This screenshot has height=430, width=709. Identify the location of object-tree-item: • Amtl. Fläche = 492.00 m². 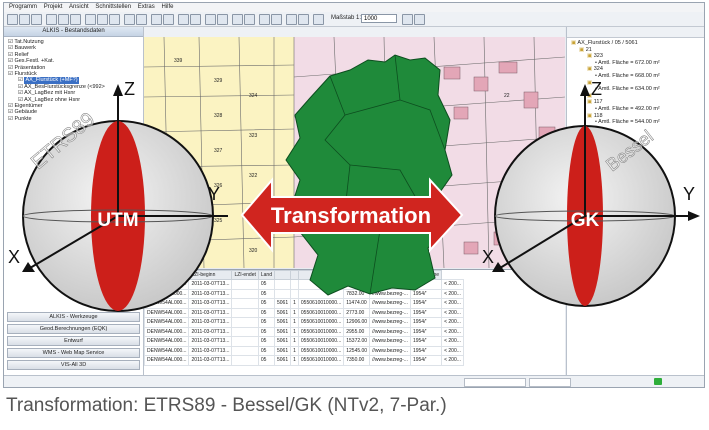
(637, 109).